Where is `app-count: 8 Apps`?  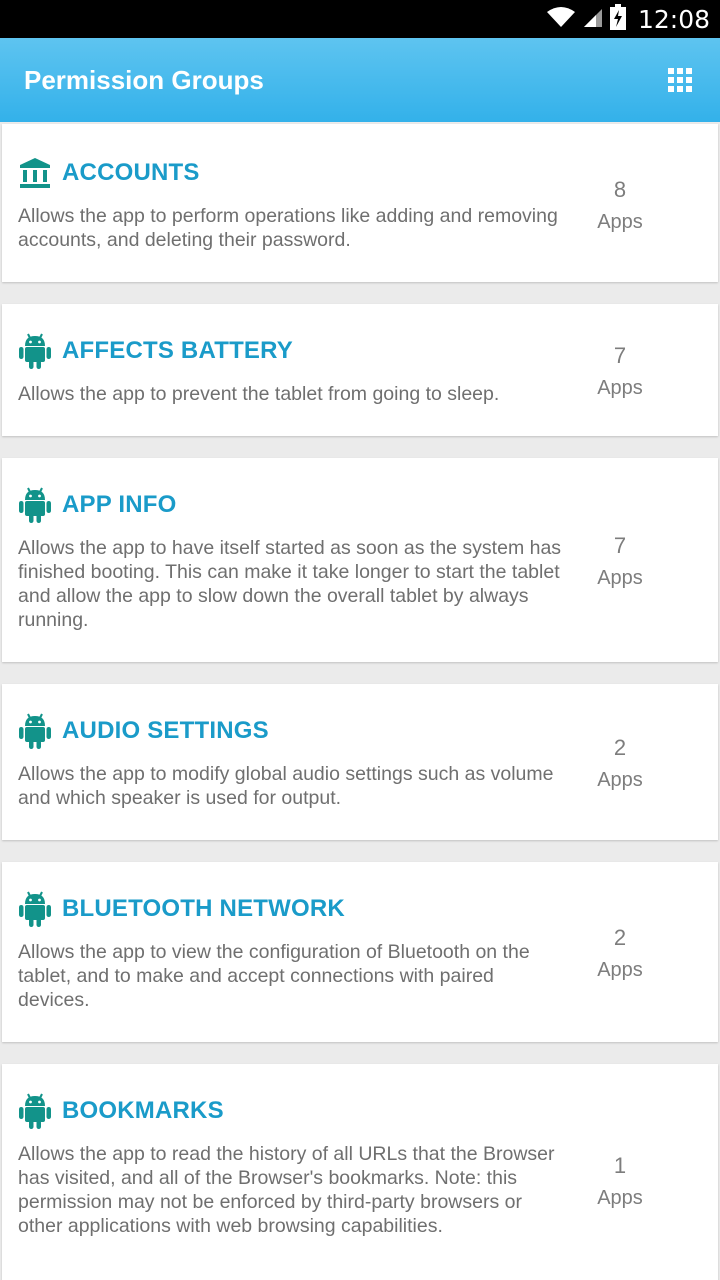 app-count: 8 Apps is located at coordinates (620, 206).